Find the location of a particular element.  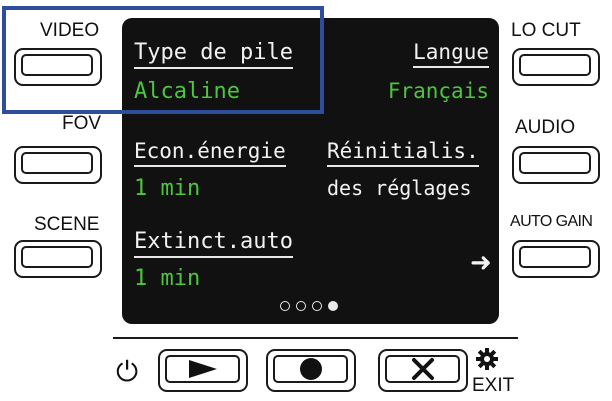

fov-button is located at coordinates (58, 165).